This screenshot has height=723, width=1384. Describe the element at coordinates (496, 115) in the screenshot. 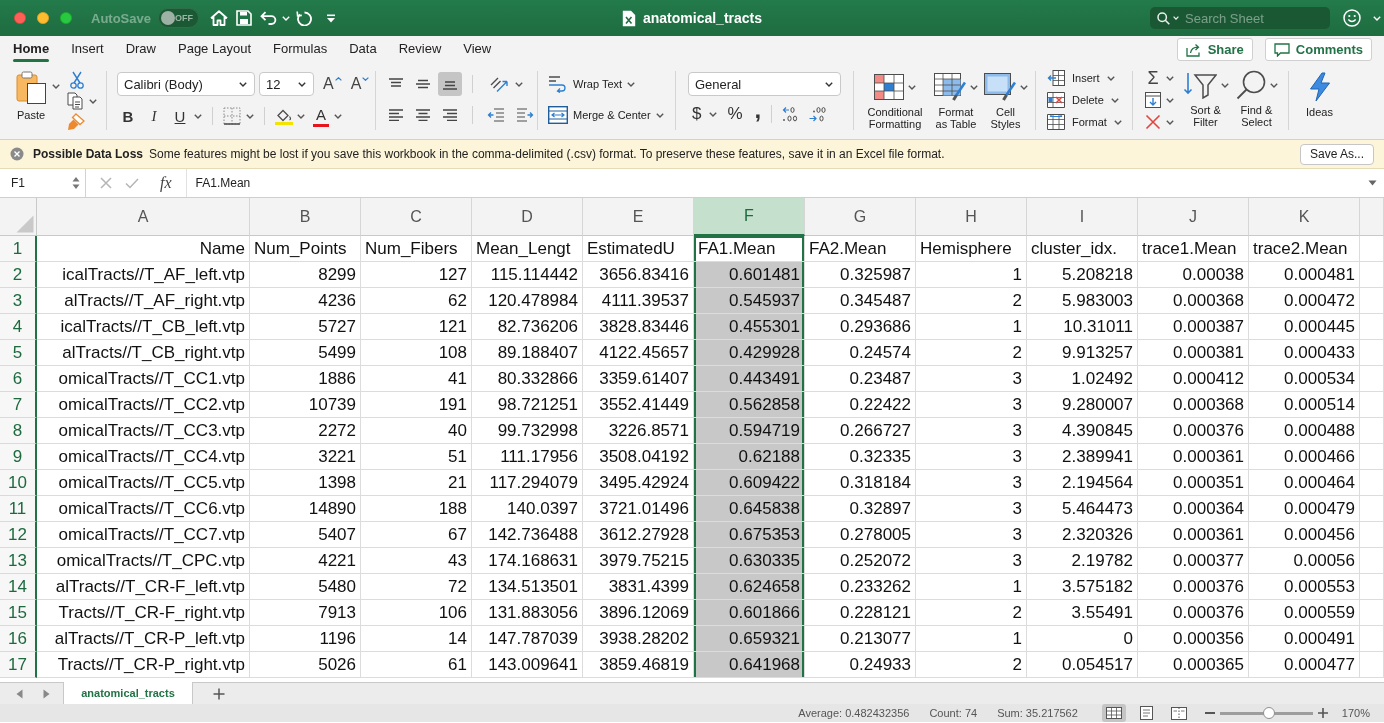

I see `decrease-indent-icon` at that location.